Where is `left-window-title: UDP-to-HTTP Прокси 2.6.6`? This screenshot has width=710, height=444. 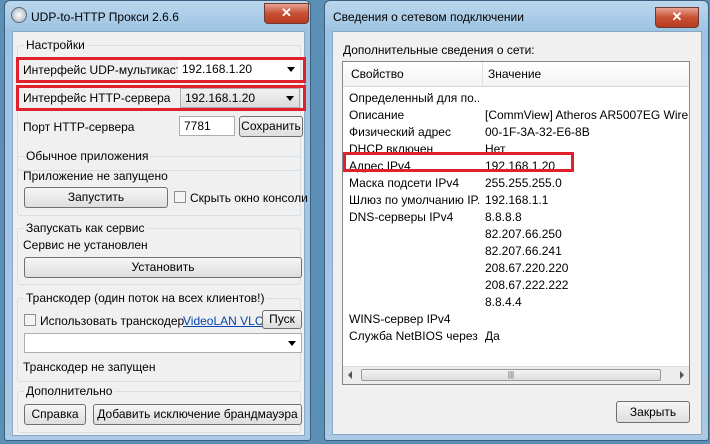
left-window-title: UDP-to-HTTP Прокси 2.6.6 is located at coordinates (105, 17).